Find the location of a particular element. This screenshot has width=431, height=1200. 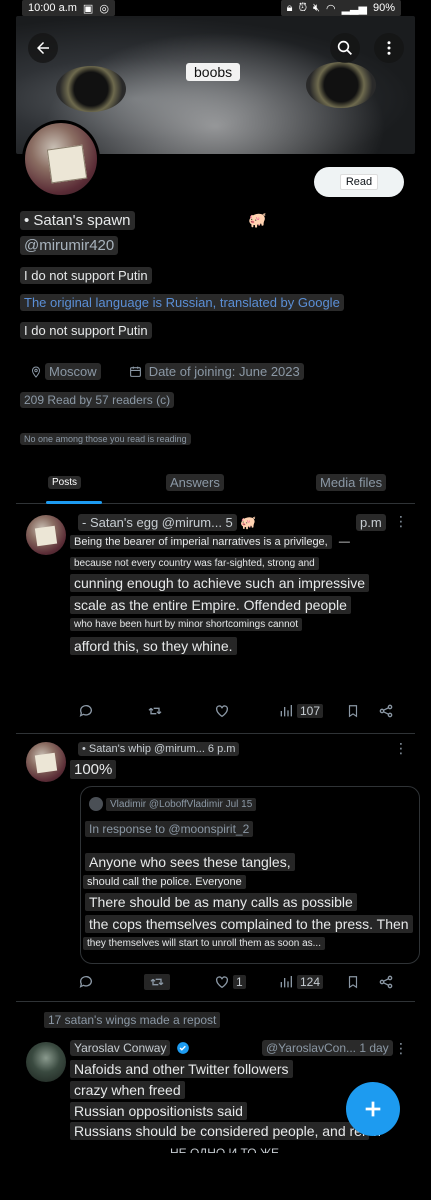

tab-answers: Answers is located at coordinates (195, 482).